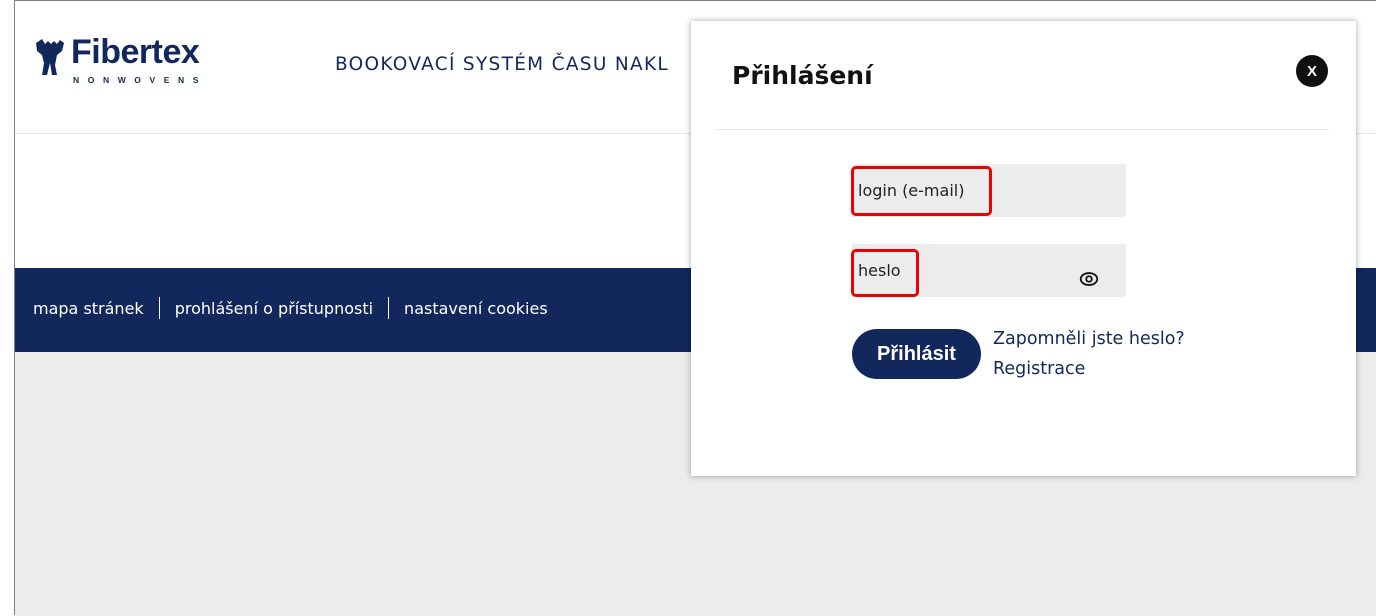 The height and width of the screenshot is (616, 1376). I want to click on modal-divider, so click(1023, 129).